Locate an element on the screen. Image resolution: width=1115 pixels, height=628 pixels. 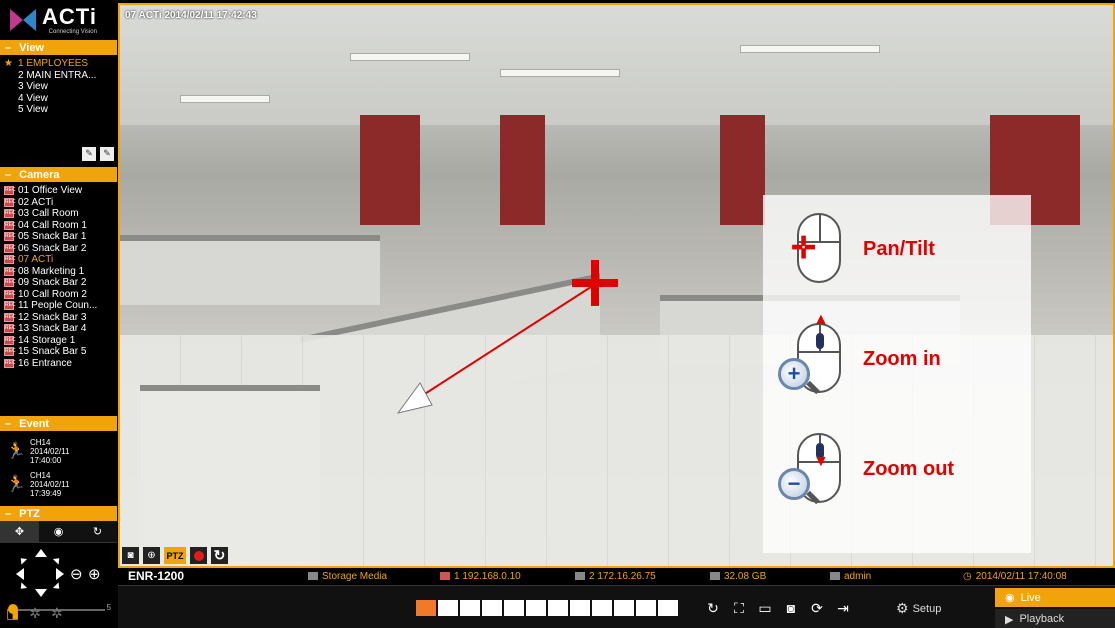
live-mode-button: ◉ Live is located at coordinates (1055, 597).